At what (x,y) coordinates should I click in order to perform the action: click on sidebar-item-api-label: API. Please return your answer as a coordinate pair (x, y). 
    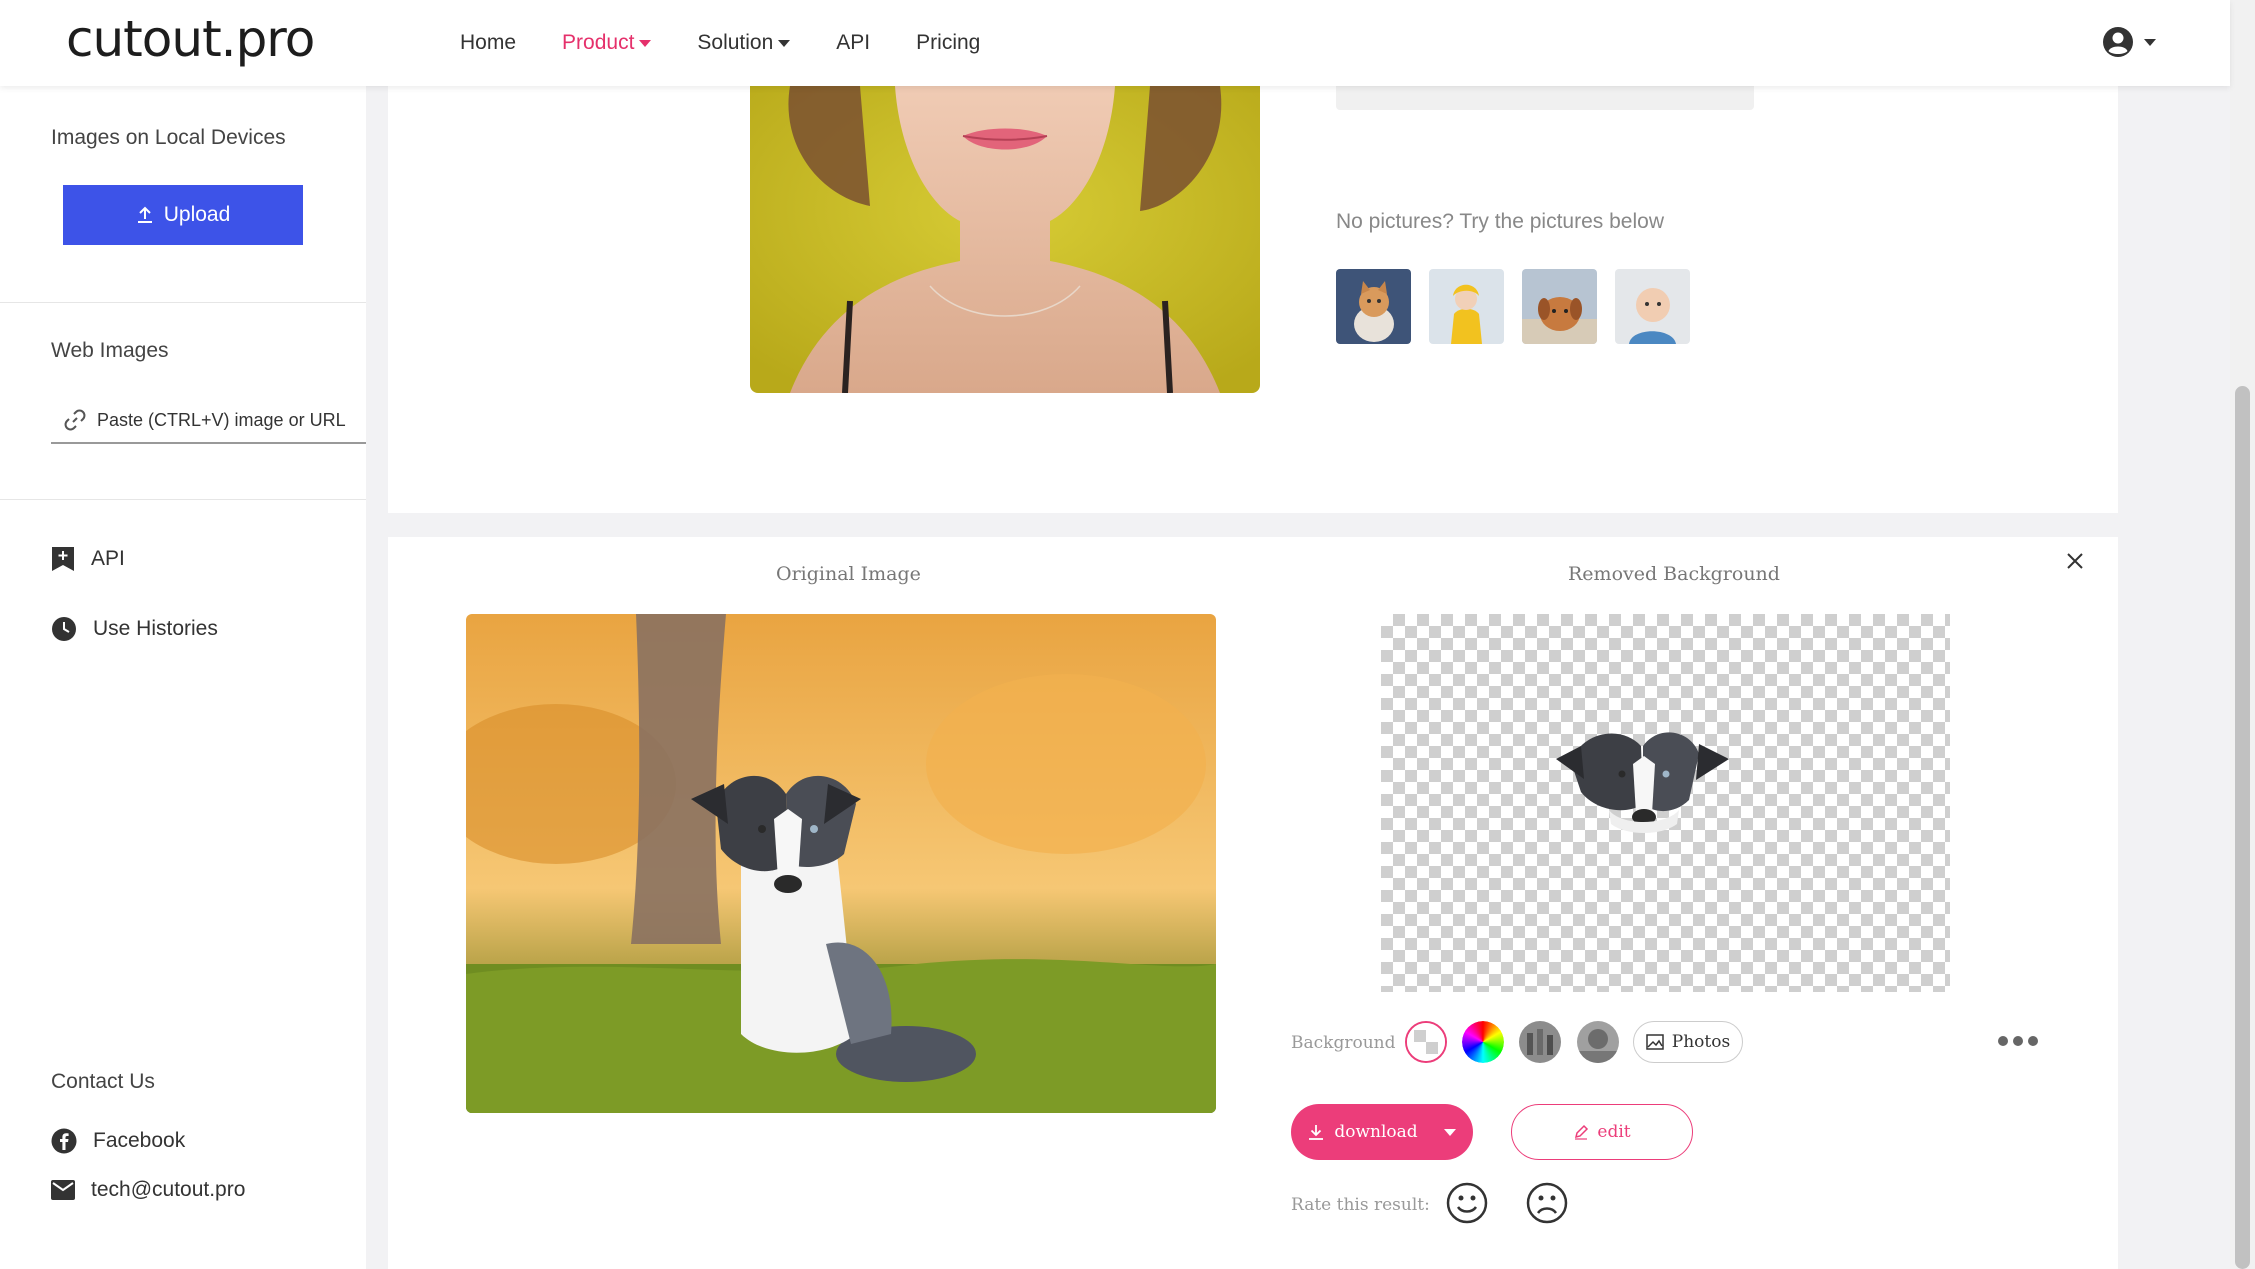
    Looking at the image, I should click on (108, 558).